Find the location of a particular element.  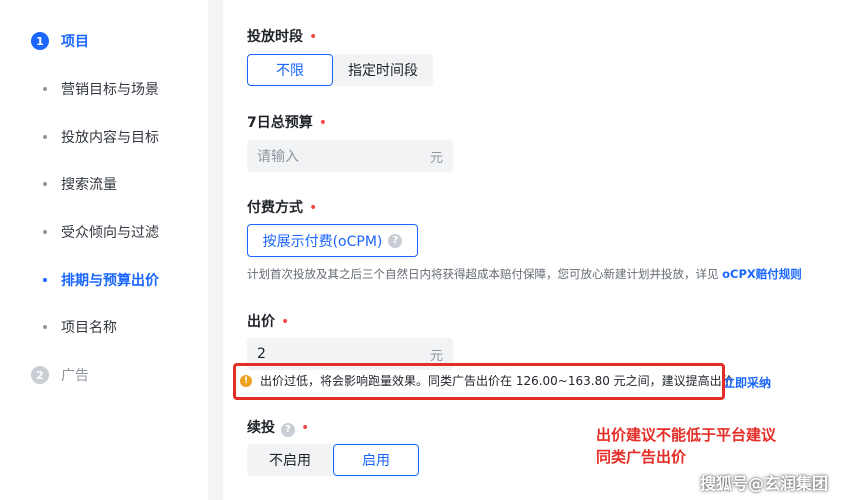

bid-value: 2 is located at coordinates (261, 354).